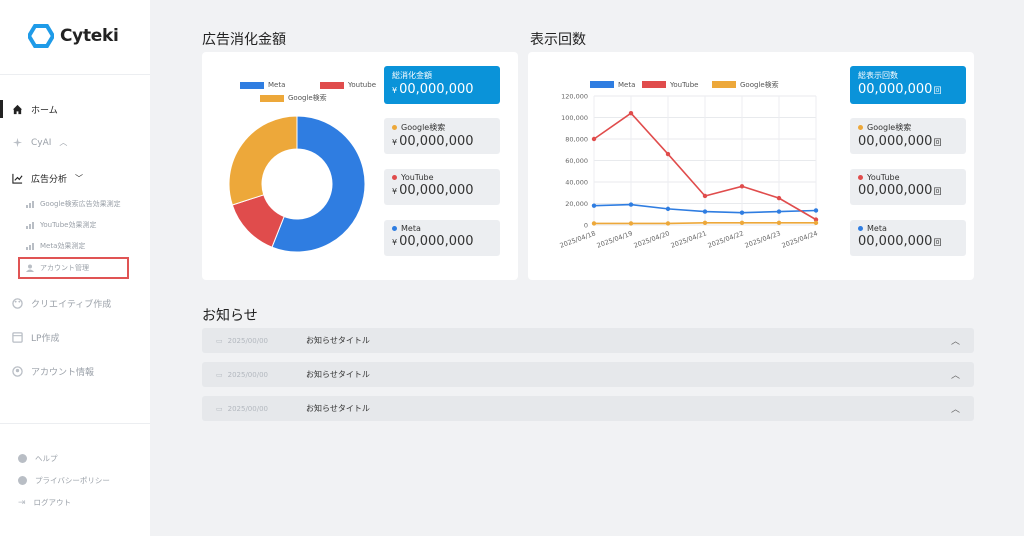 This screenshot has height=536, width=1024. What do you see at coordinates (763, 239) in the screenshot?
I see `x-tick-label: 2025/04/23` at bounding box center [763, 239].